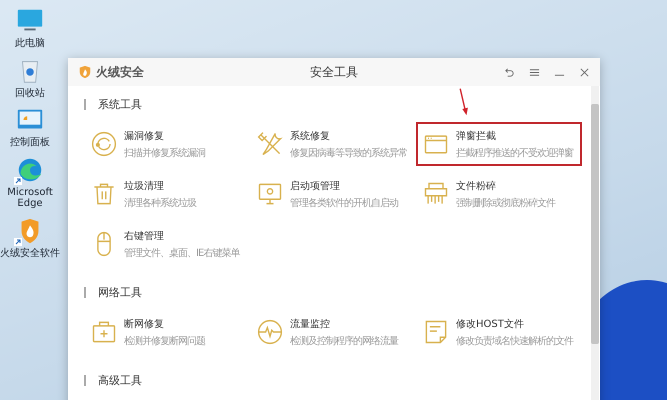  I want to click on section-title: 系统工具, so click(120, 104).